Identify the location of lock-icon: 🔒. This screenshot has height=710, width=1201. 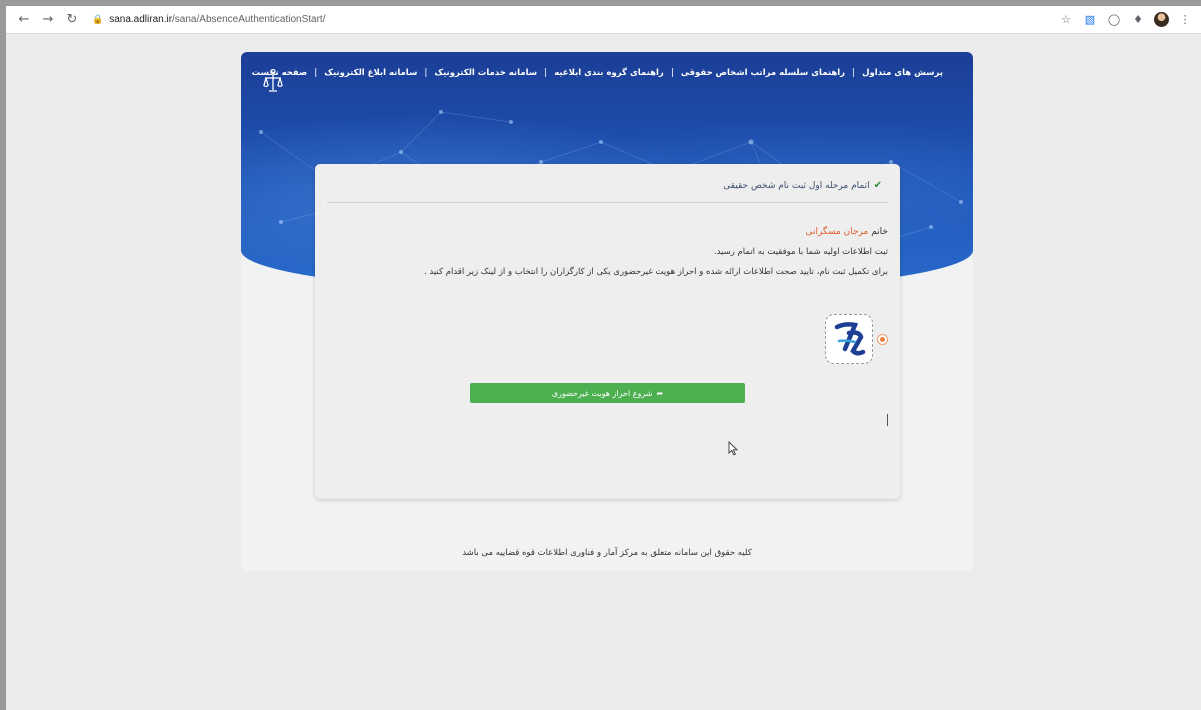
(98, 19).